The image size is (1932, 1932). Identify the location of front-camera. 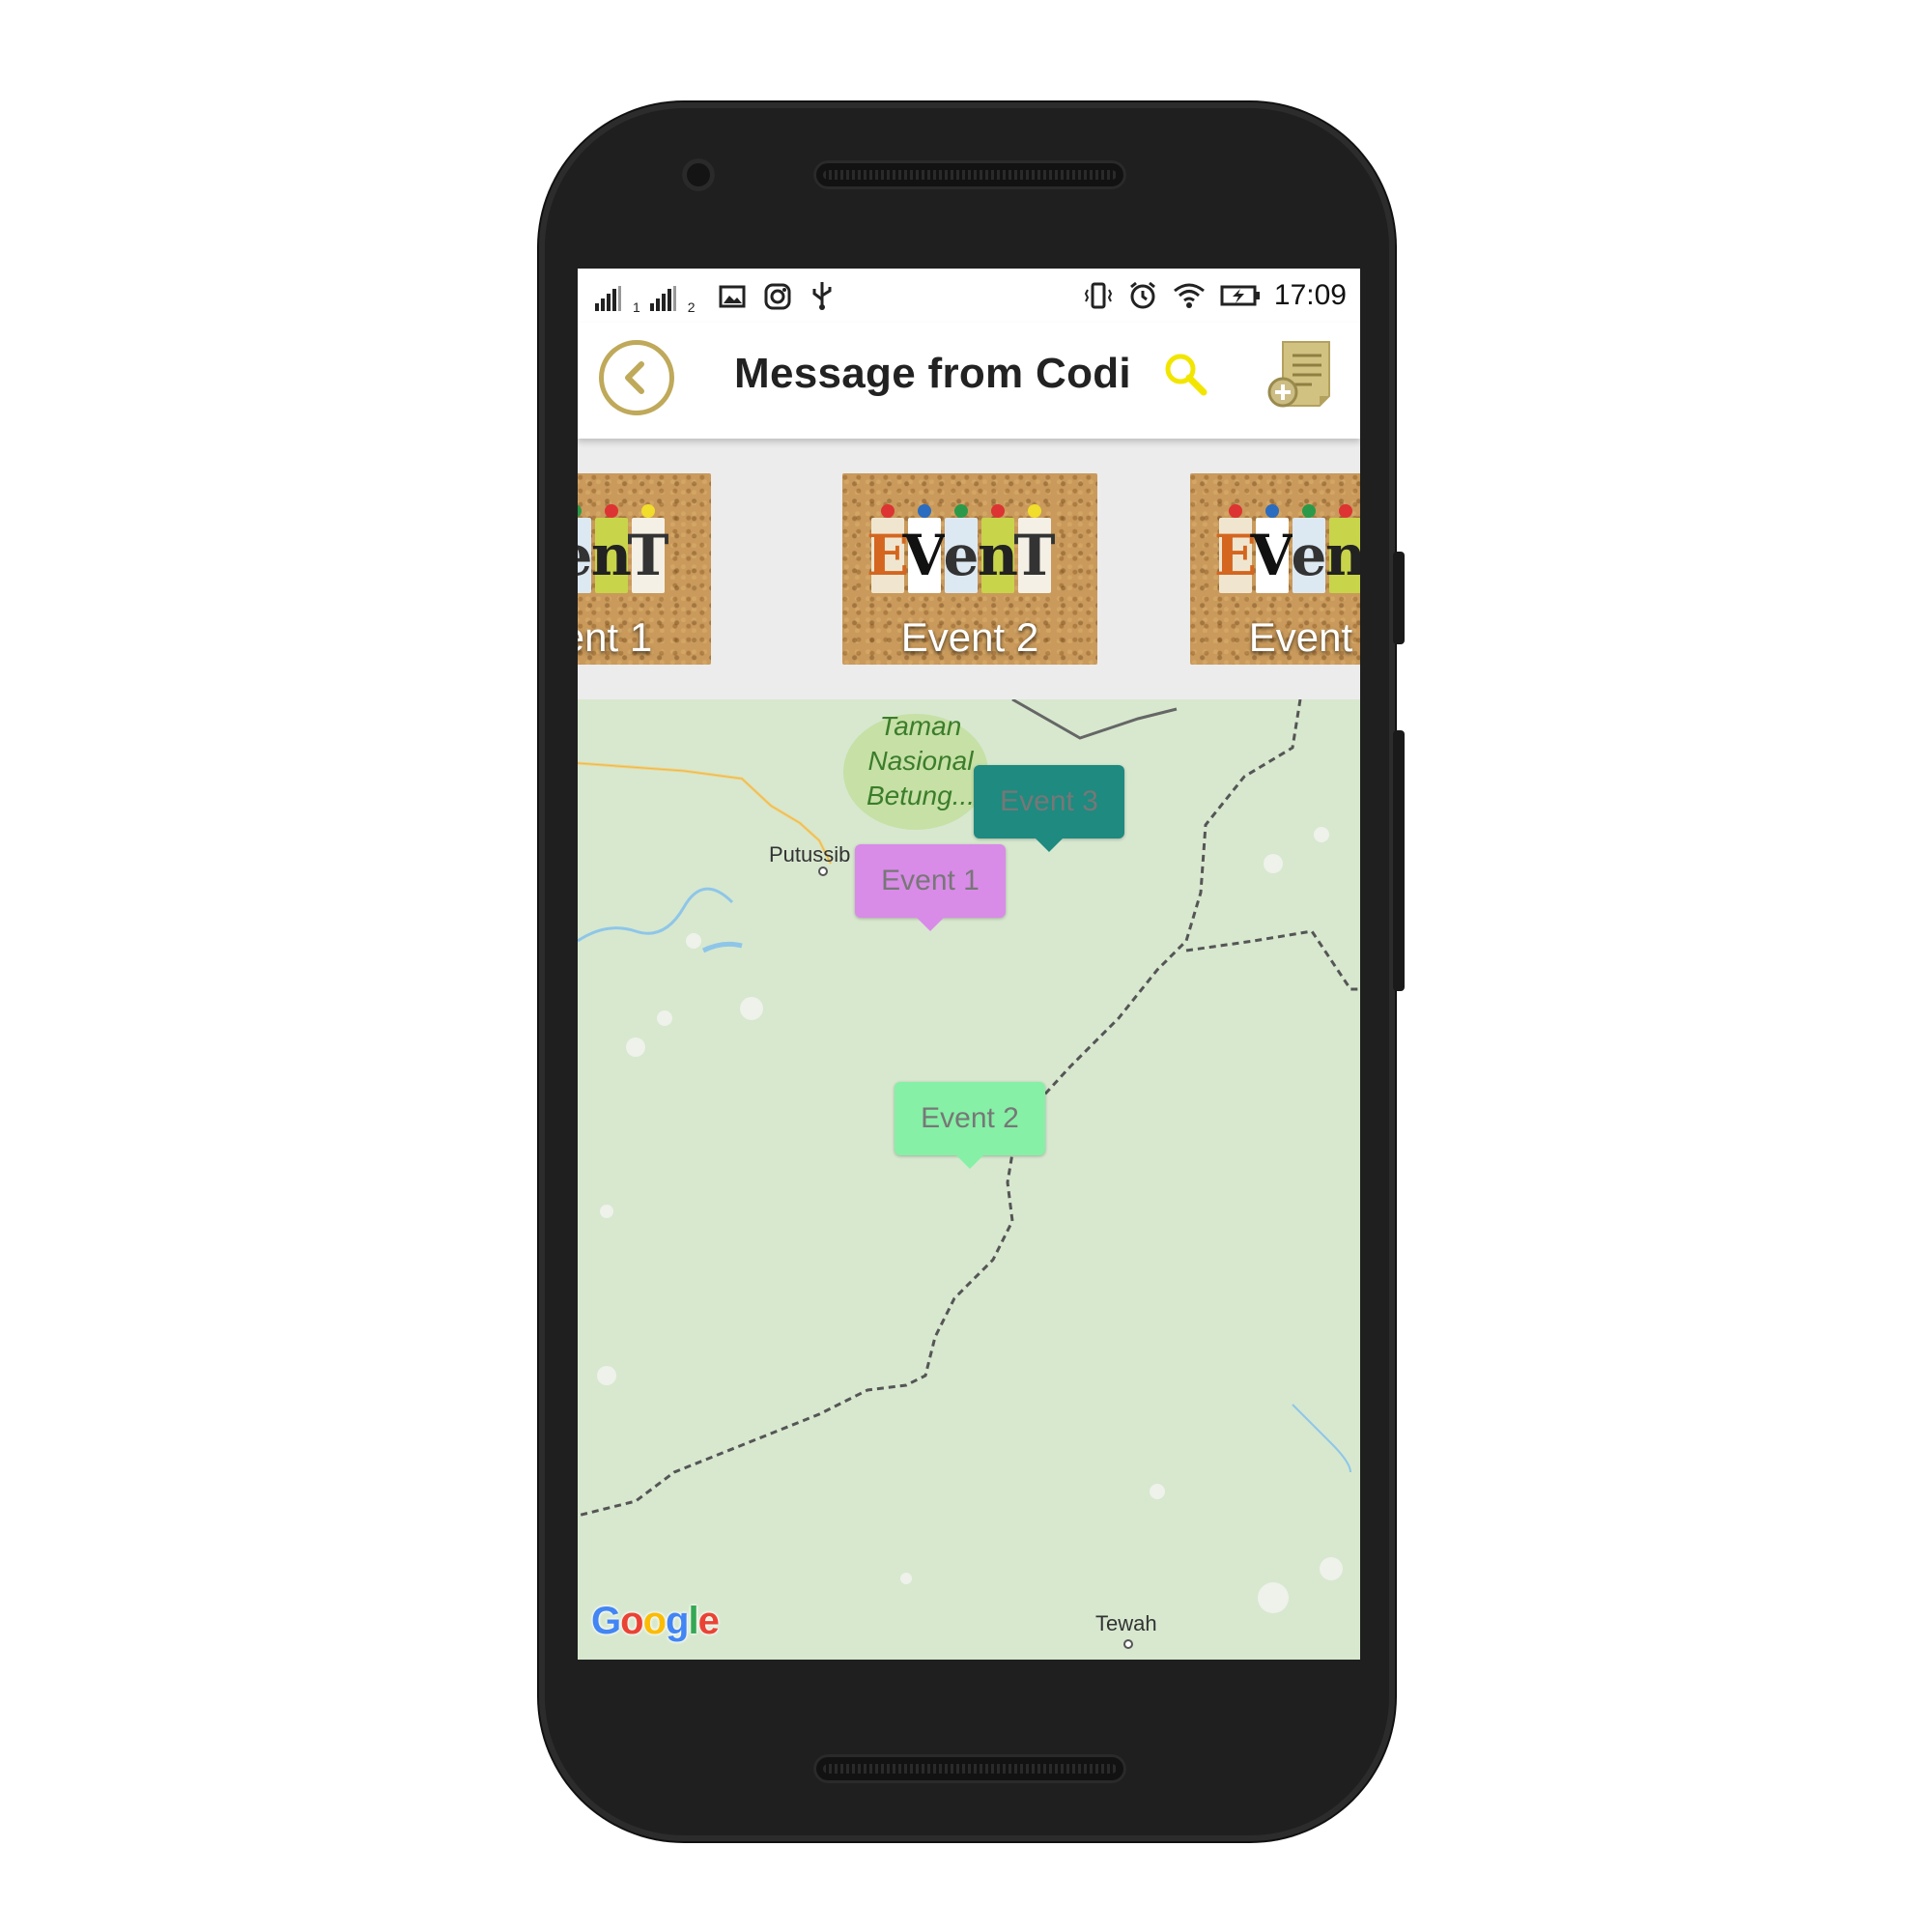
(698, 174).